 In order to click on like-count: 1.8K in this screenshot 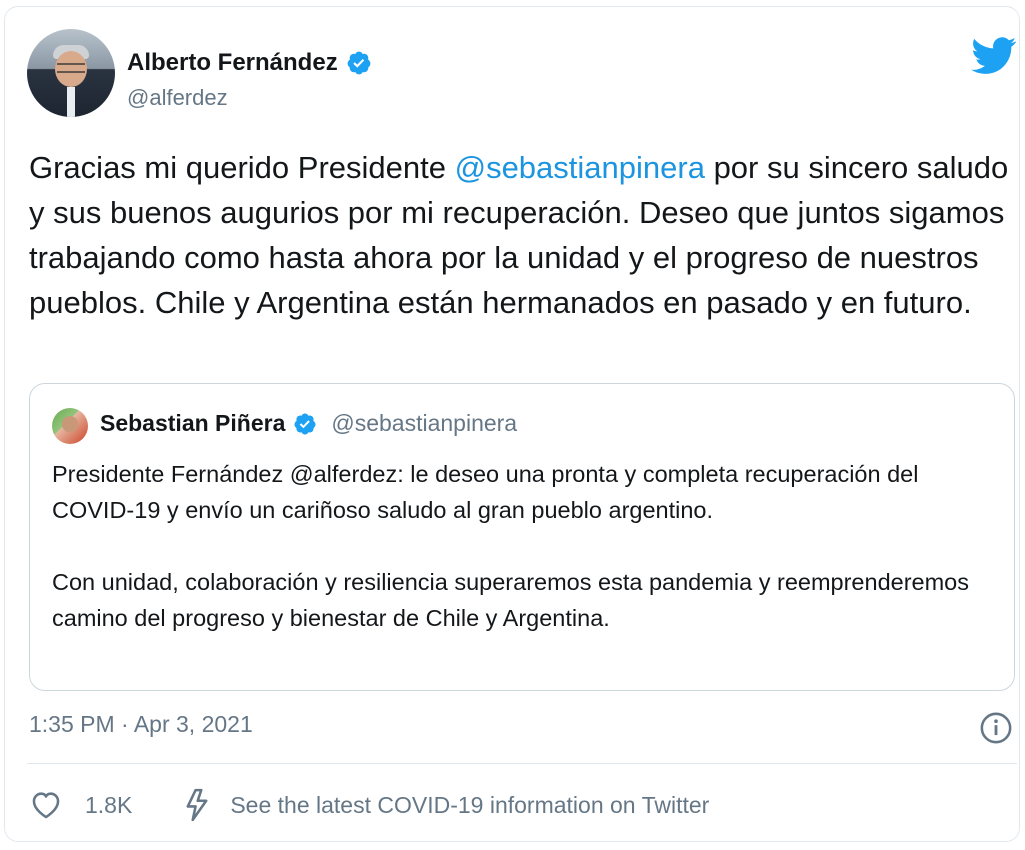, I will do `click(108, 805)`.